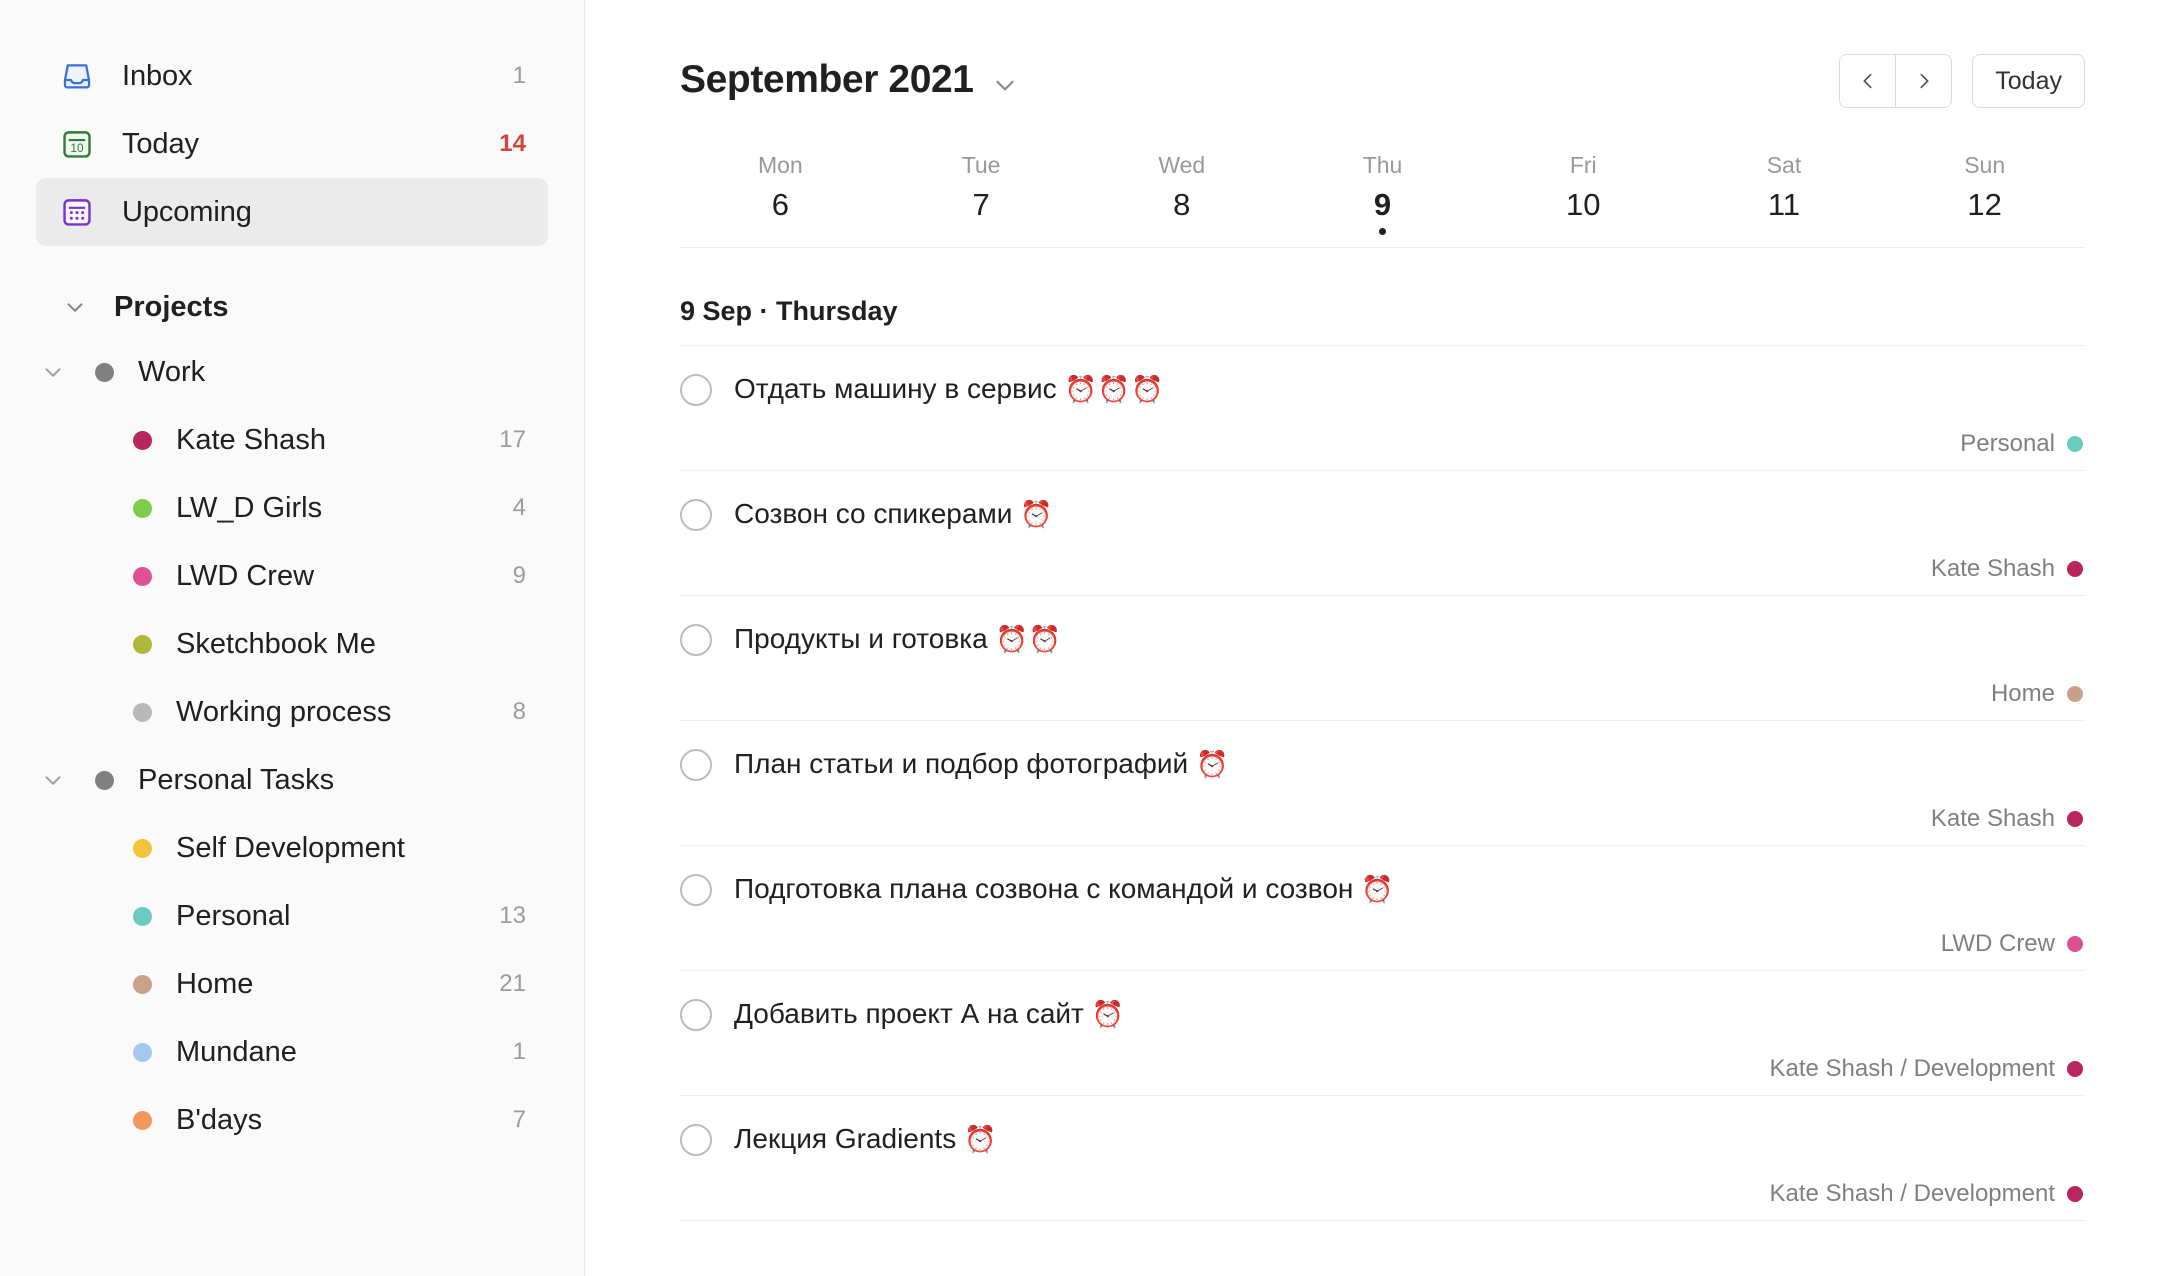 Image resolution: width=2180 pixels, height=1276 pixels. Describe the element at coordinates (1382, 408) in the screenshot. I see `task-row: Отдать машину в сервис ⏰⏰⏰ Personal` at that location.